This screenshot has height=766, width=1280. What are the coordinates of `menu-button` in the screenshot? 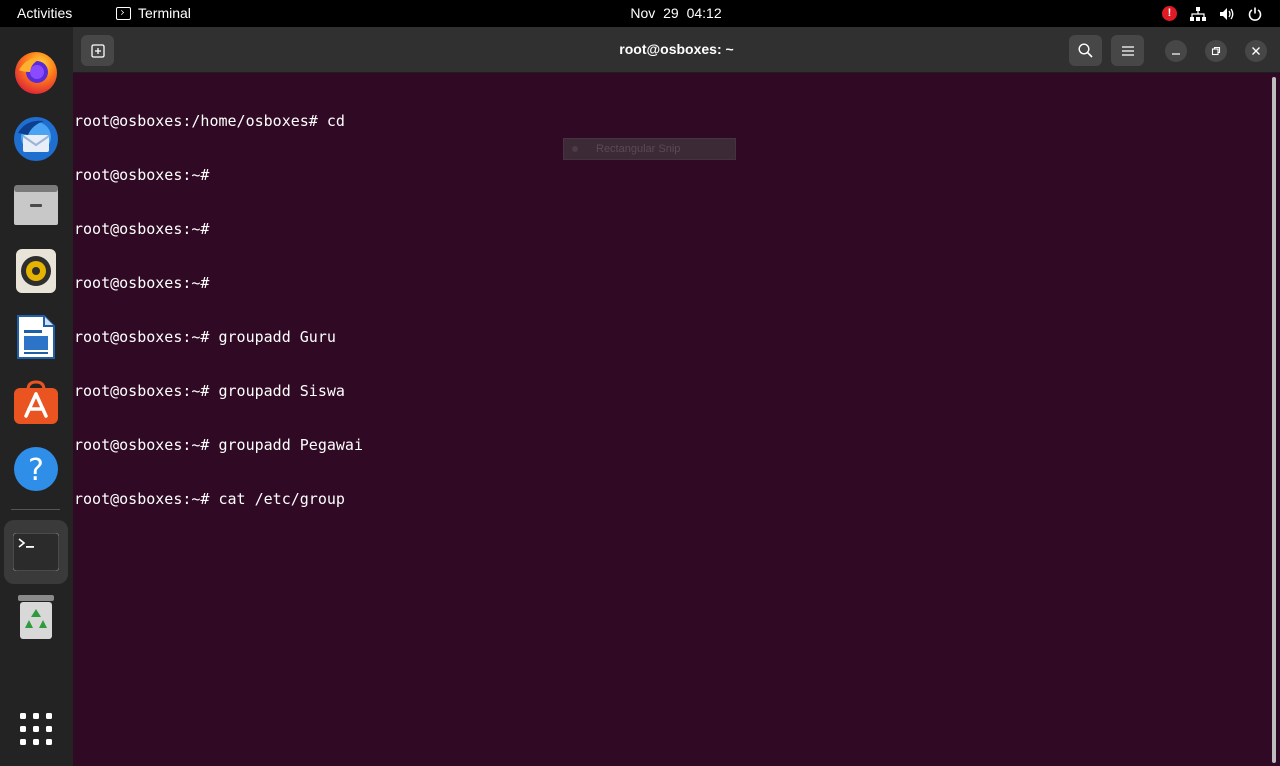 It's located at (1127, 50).